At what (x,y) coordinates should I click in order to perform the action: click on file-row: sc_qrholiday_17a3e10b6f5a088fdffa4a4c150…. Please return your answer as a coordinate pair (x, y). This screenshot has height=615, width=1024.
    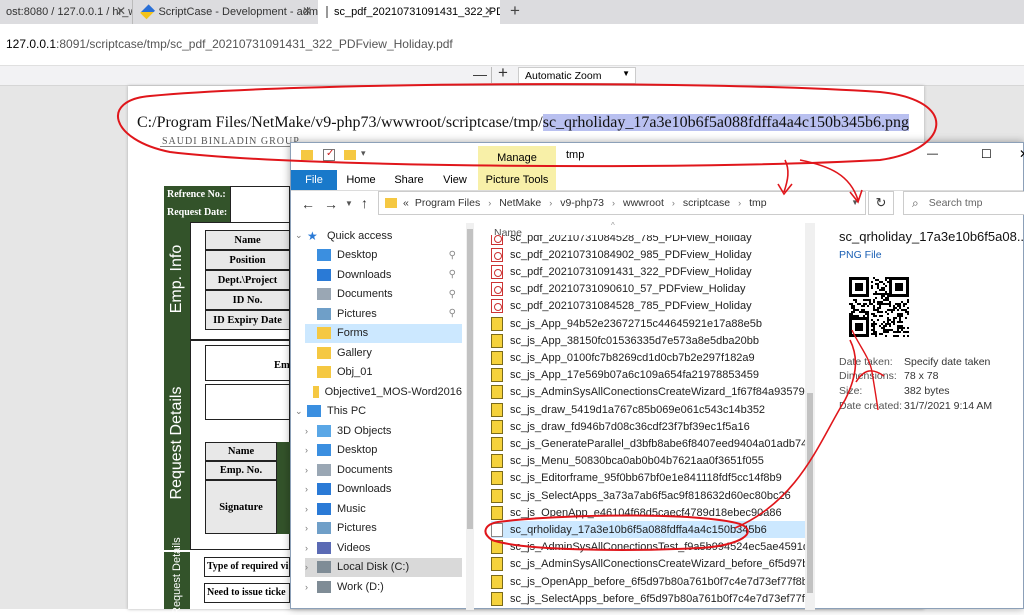
    Looking at the image, I should click on (648, 530).